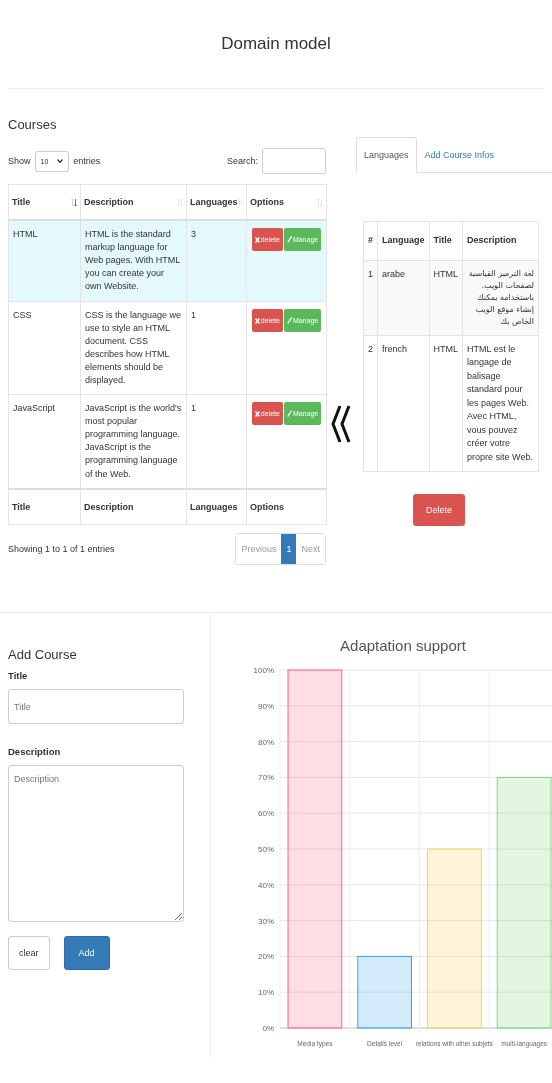 The height and width of the screenshot is (1083, 552). Describe the element at coordinates (96, 706) in the screenshot. I see `title-field: Title` at that location.